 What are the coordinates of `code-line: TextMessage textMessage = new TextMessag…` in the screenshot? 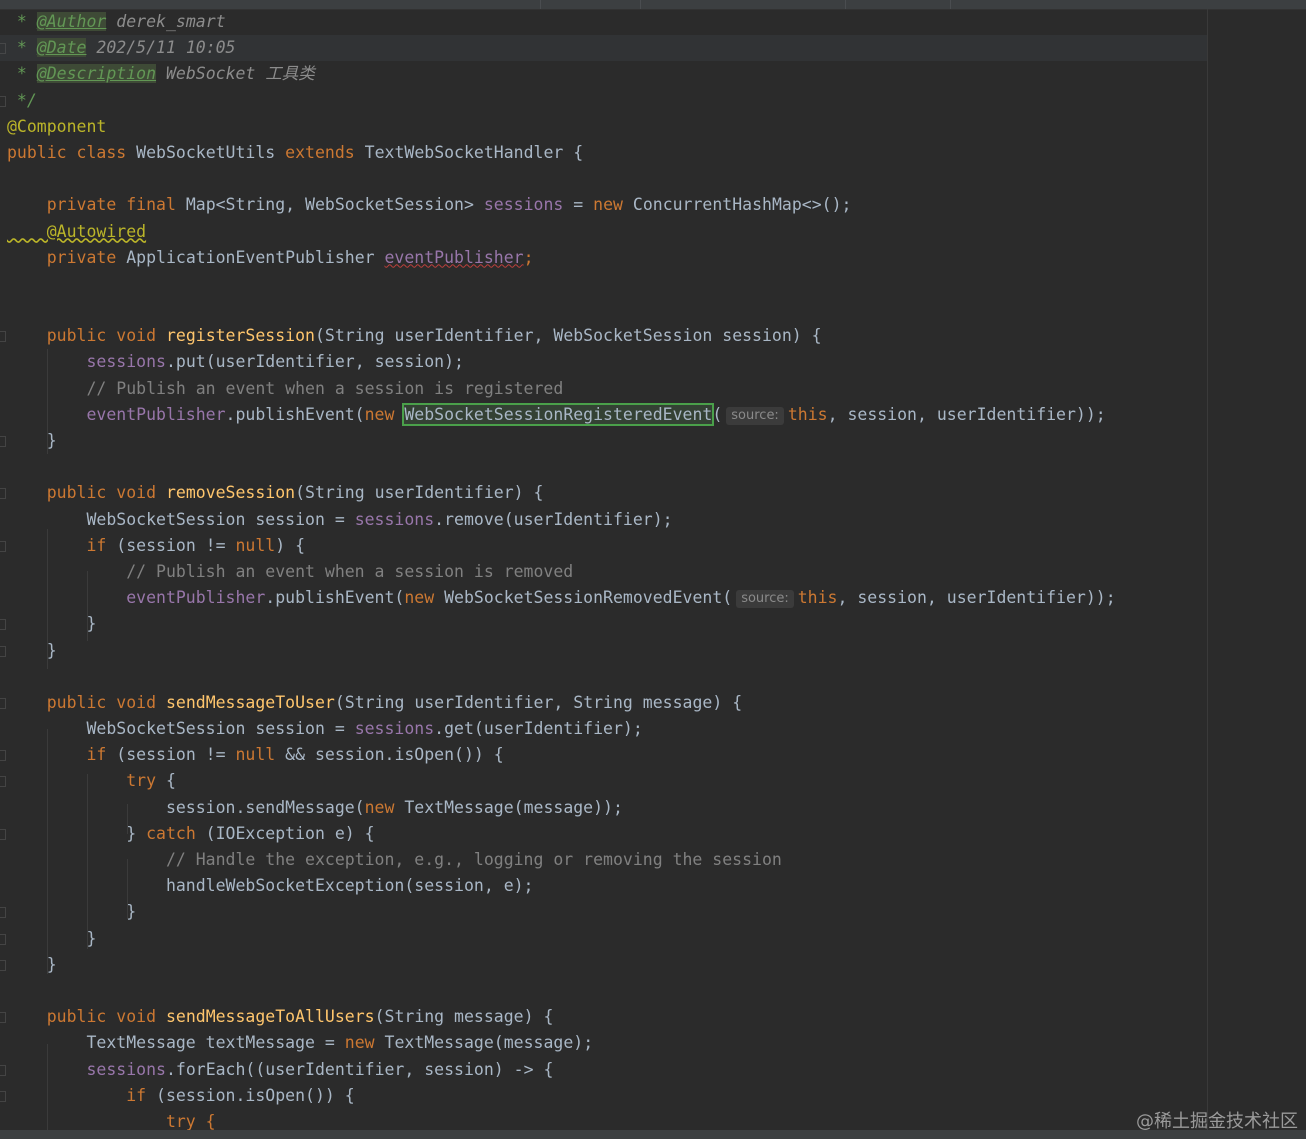 It's located at (300, 1043).